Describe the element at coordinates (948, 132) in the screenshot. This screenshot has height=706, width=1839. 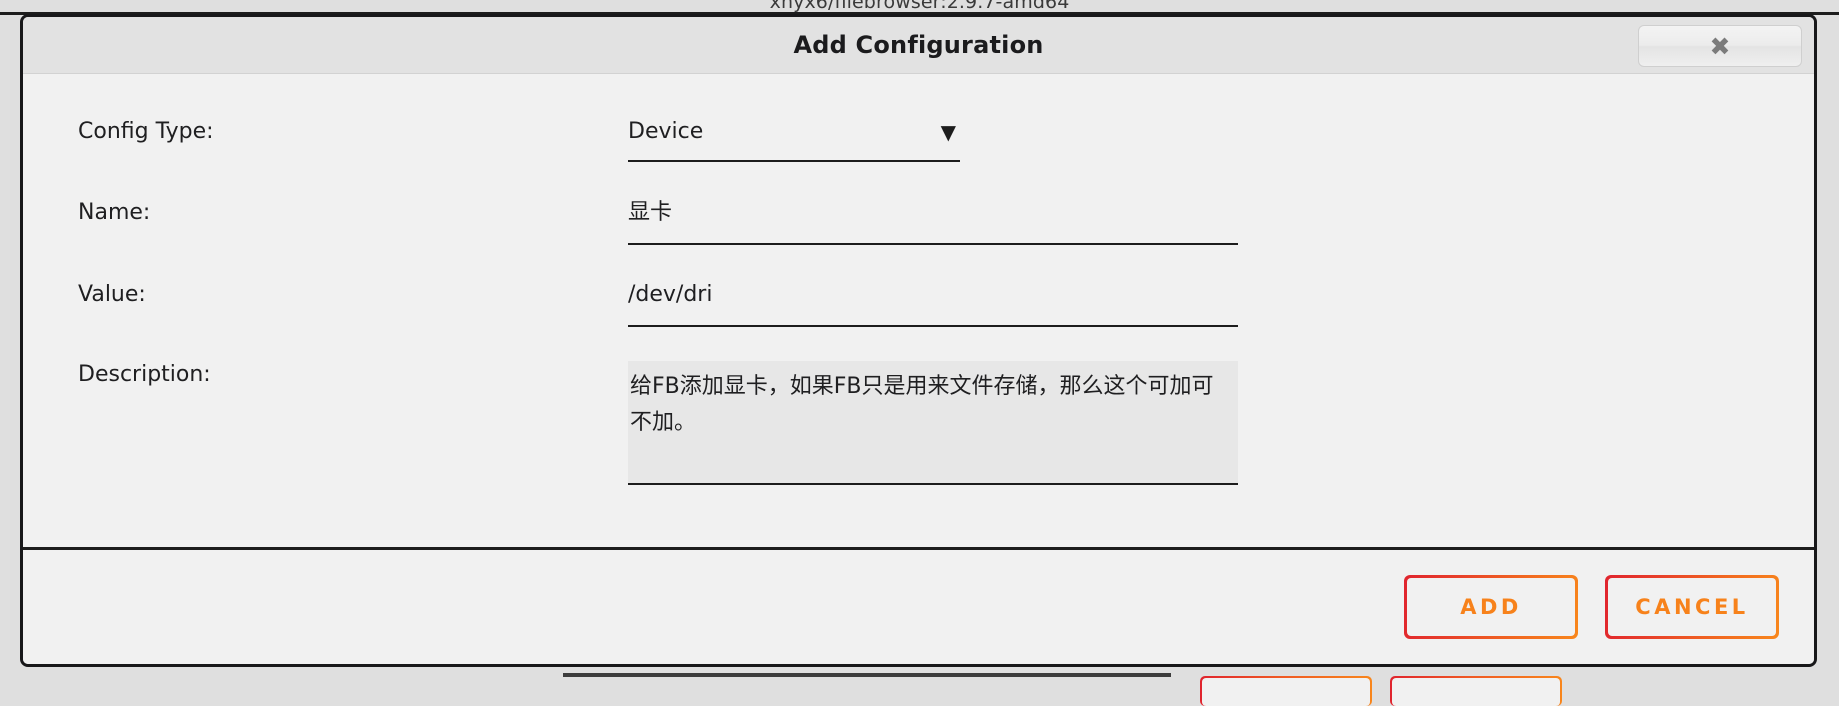
I see `chevron-down-icon: ▼` at that location.